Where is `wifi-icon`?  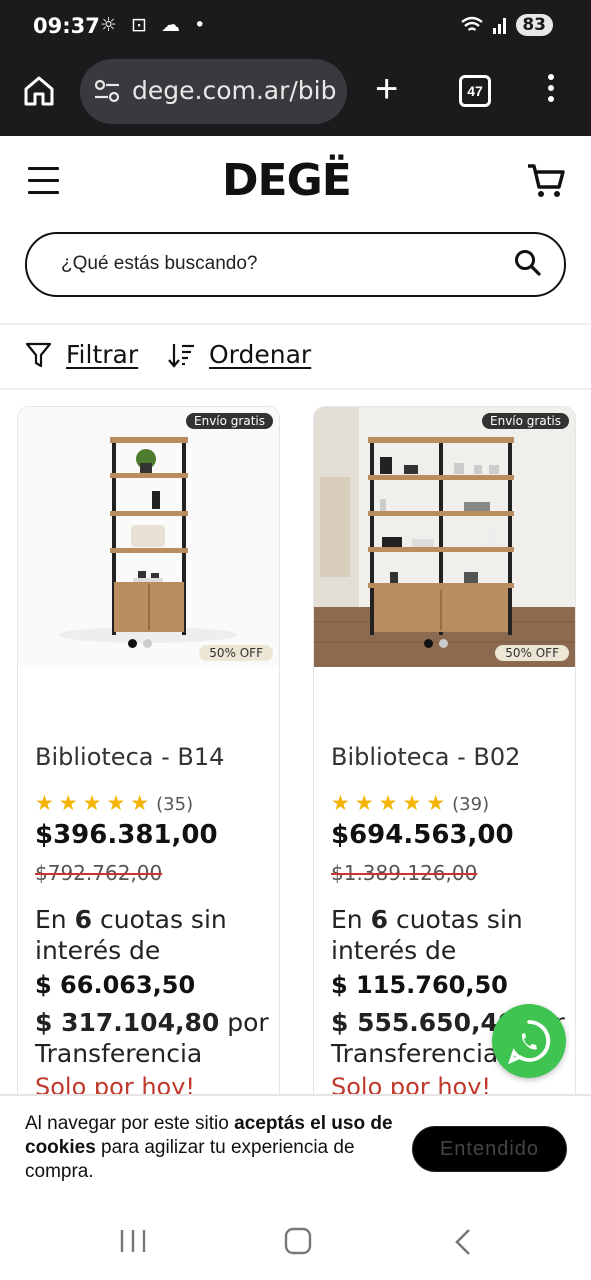
wifi-icon is located at coordinates (472, 23).